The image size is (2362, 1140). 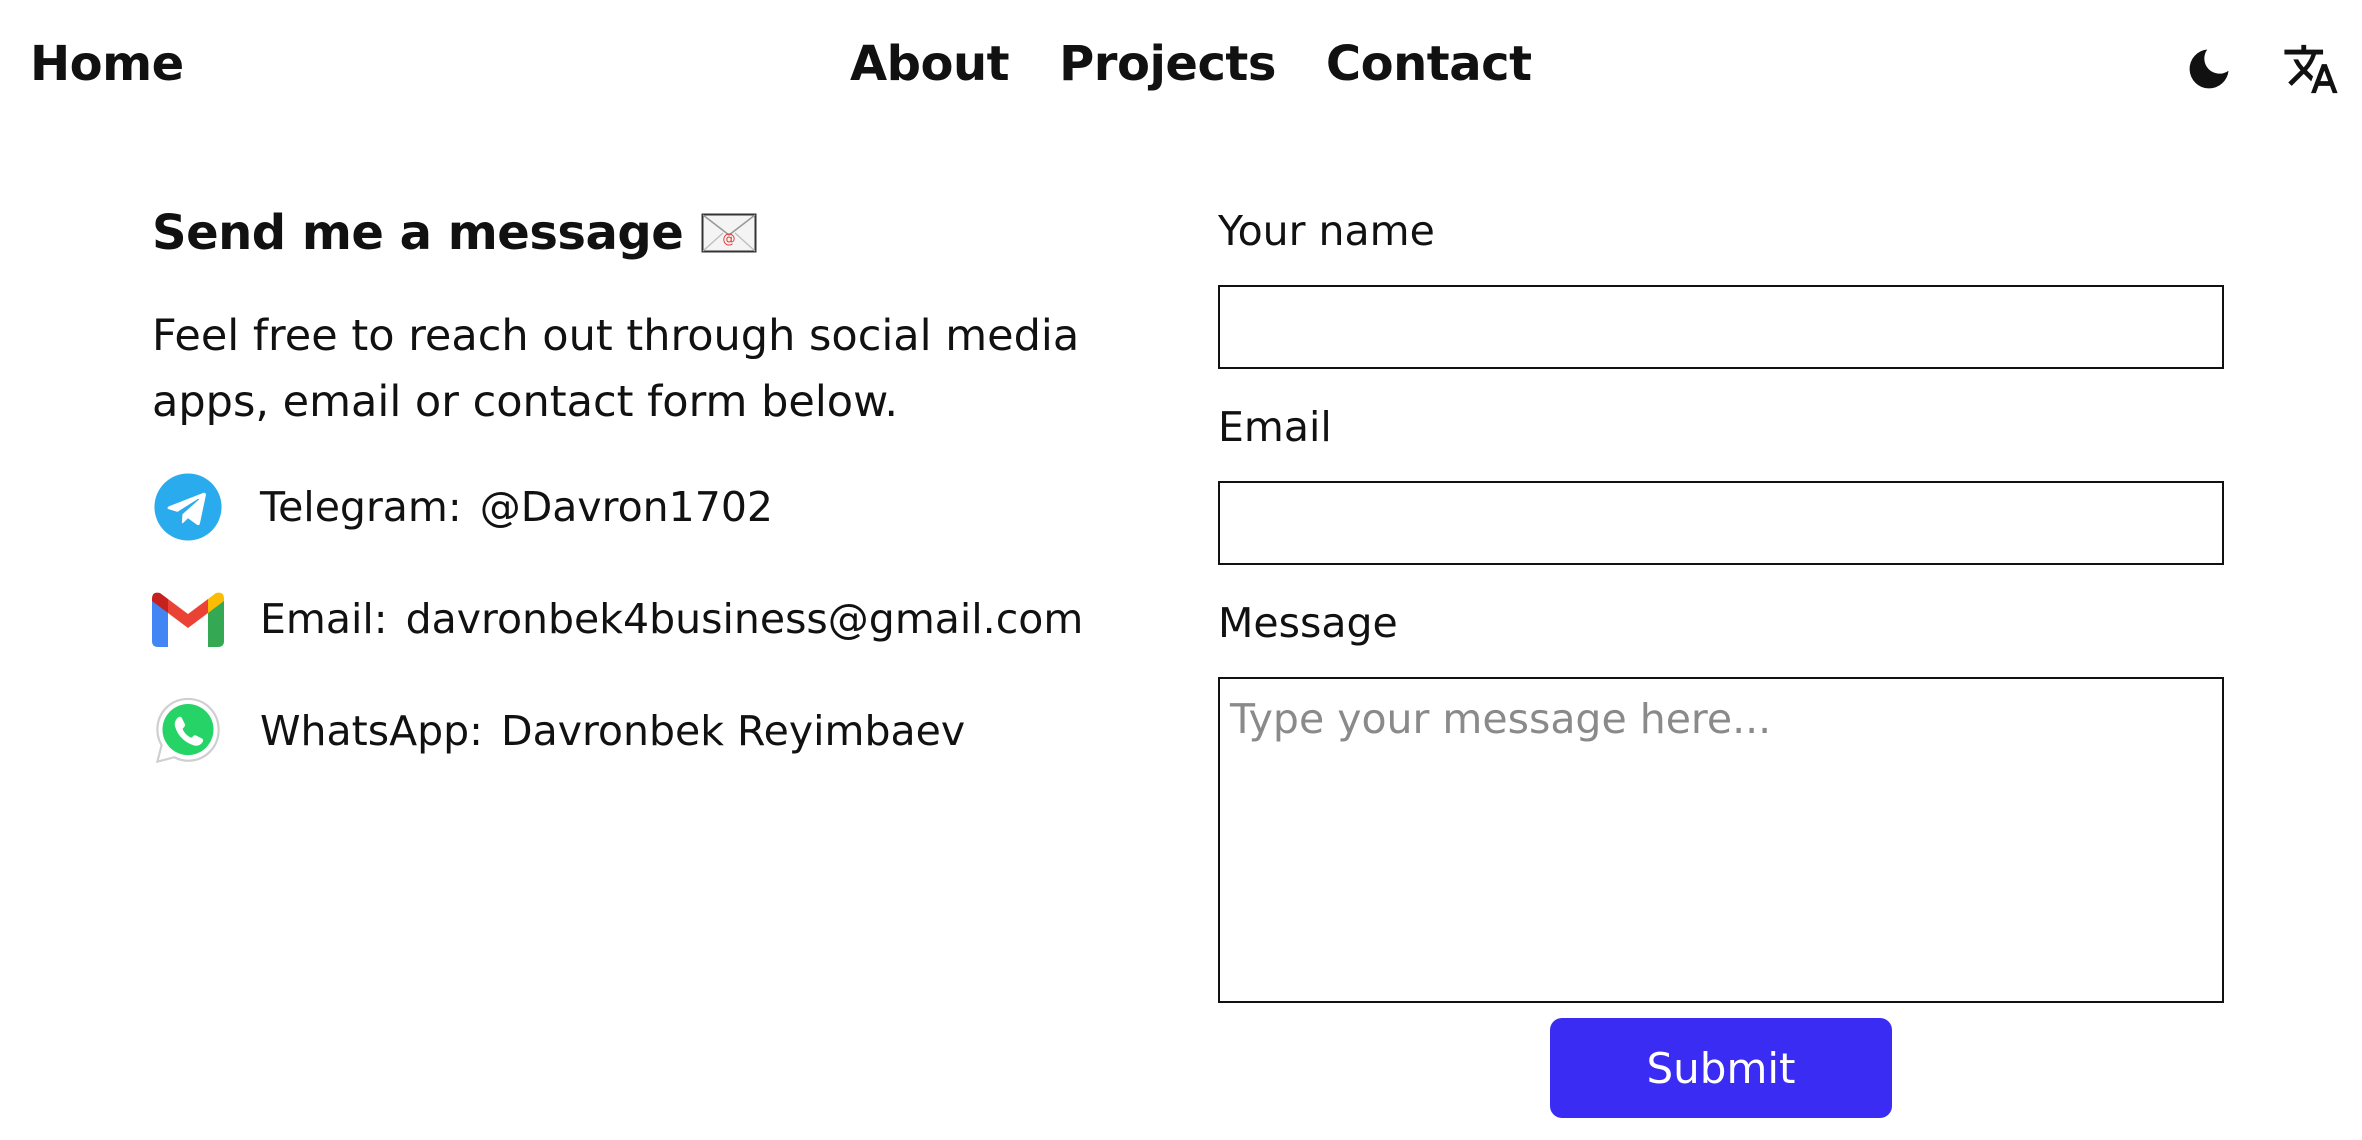 I want to click on name-field-group: Your name, so click(x=1721, y=287).